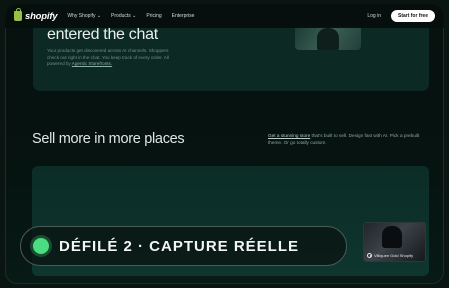 This screenshot has width=449, height=288. Describe the element at coordinates (18, 14) in the screenshot. I see `shopping-bag-icon` at that location.